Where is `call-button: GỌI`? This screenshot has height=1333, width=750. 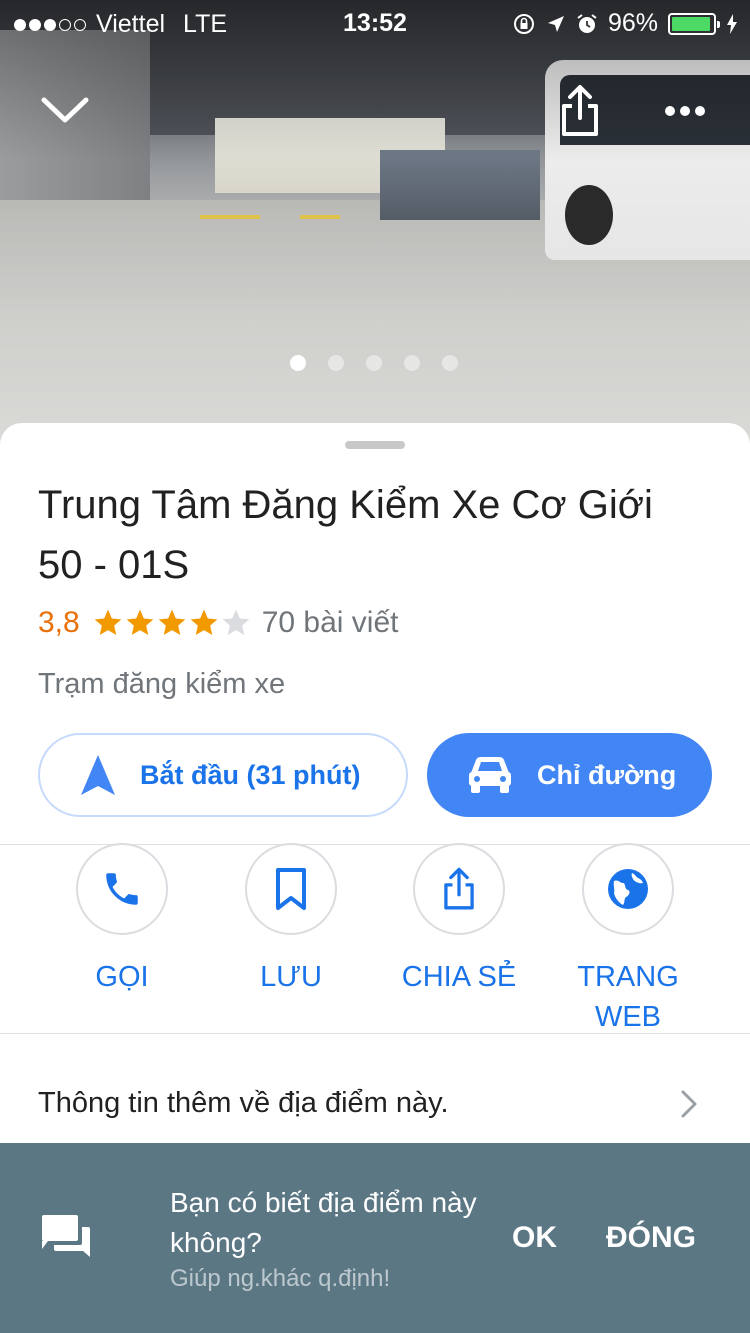
call-button: GỌI is located at coordinates (122, 920).